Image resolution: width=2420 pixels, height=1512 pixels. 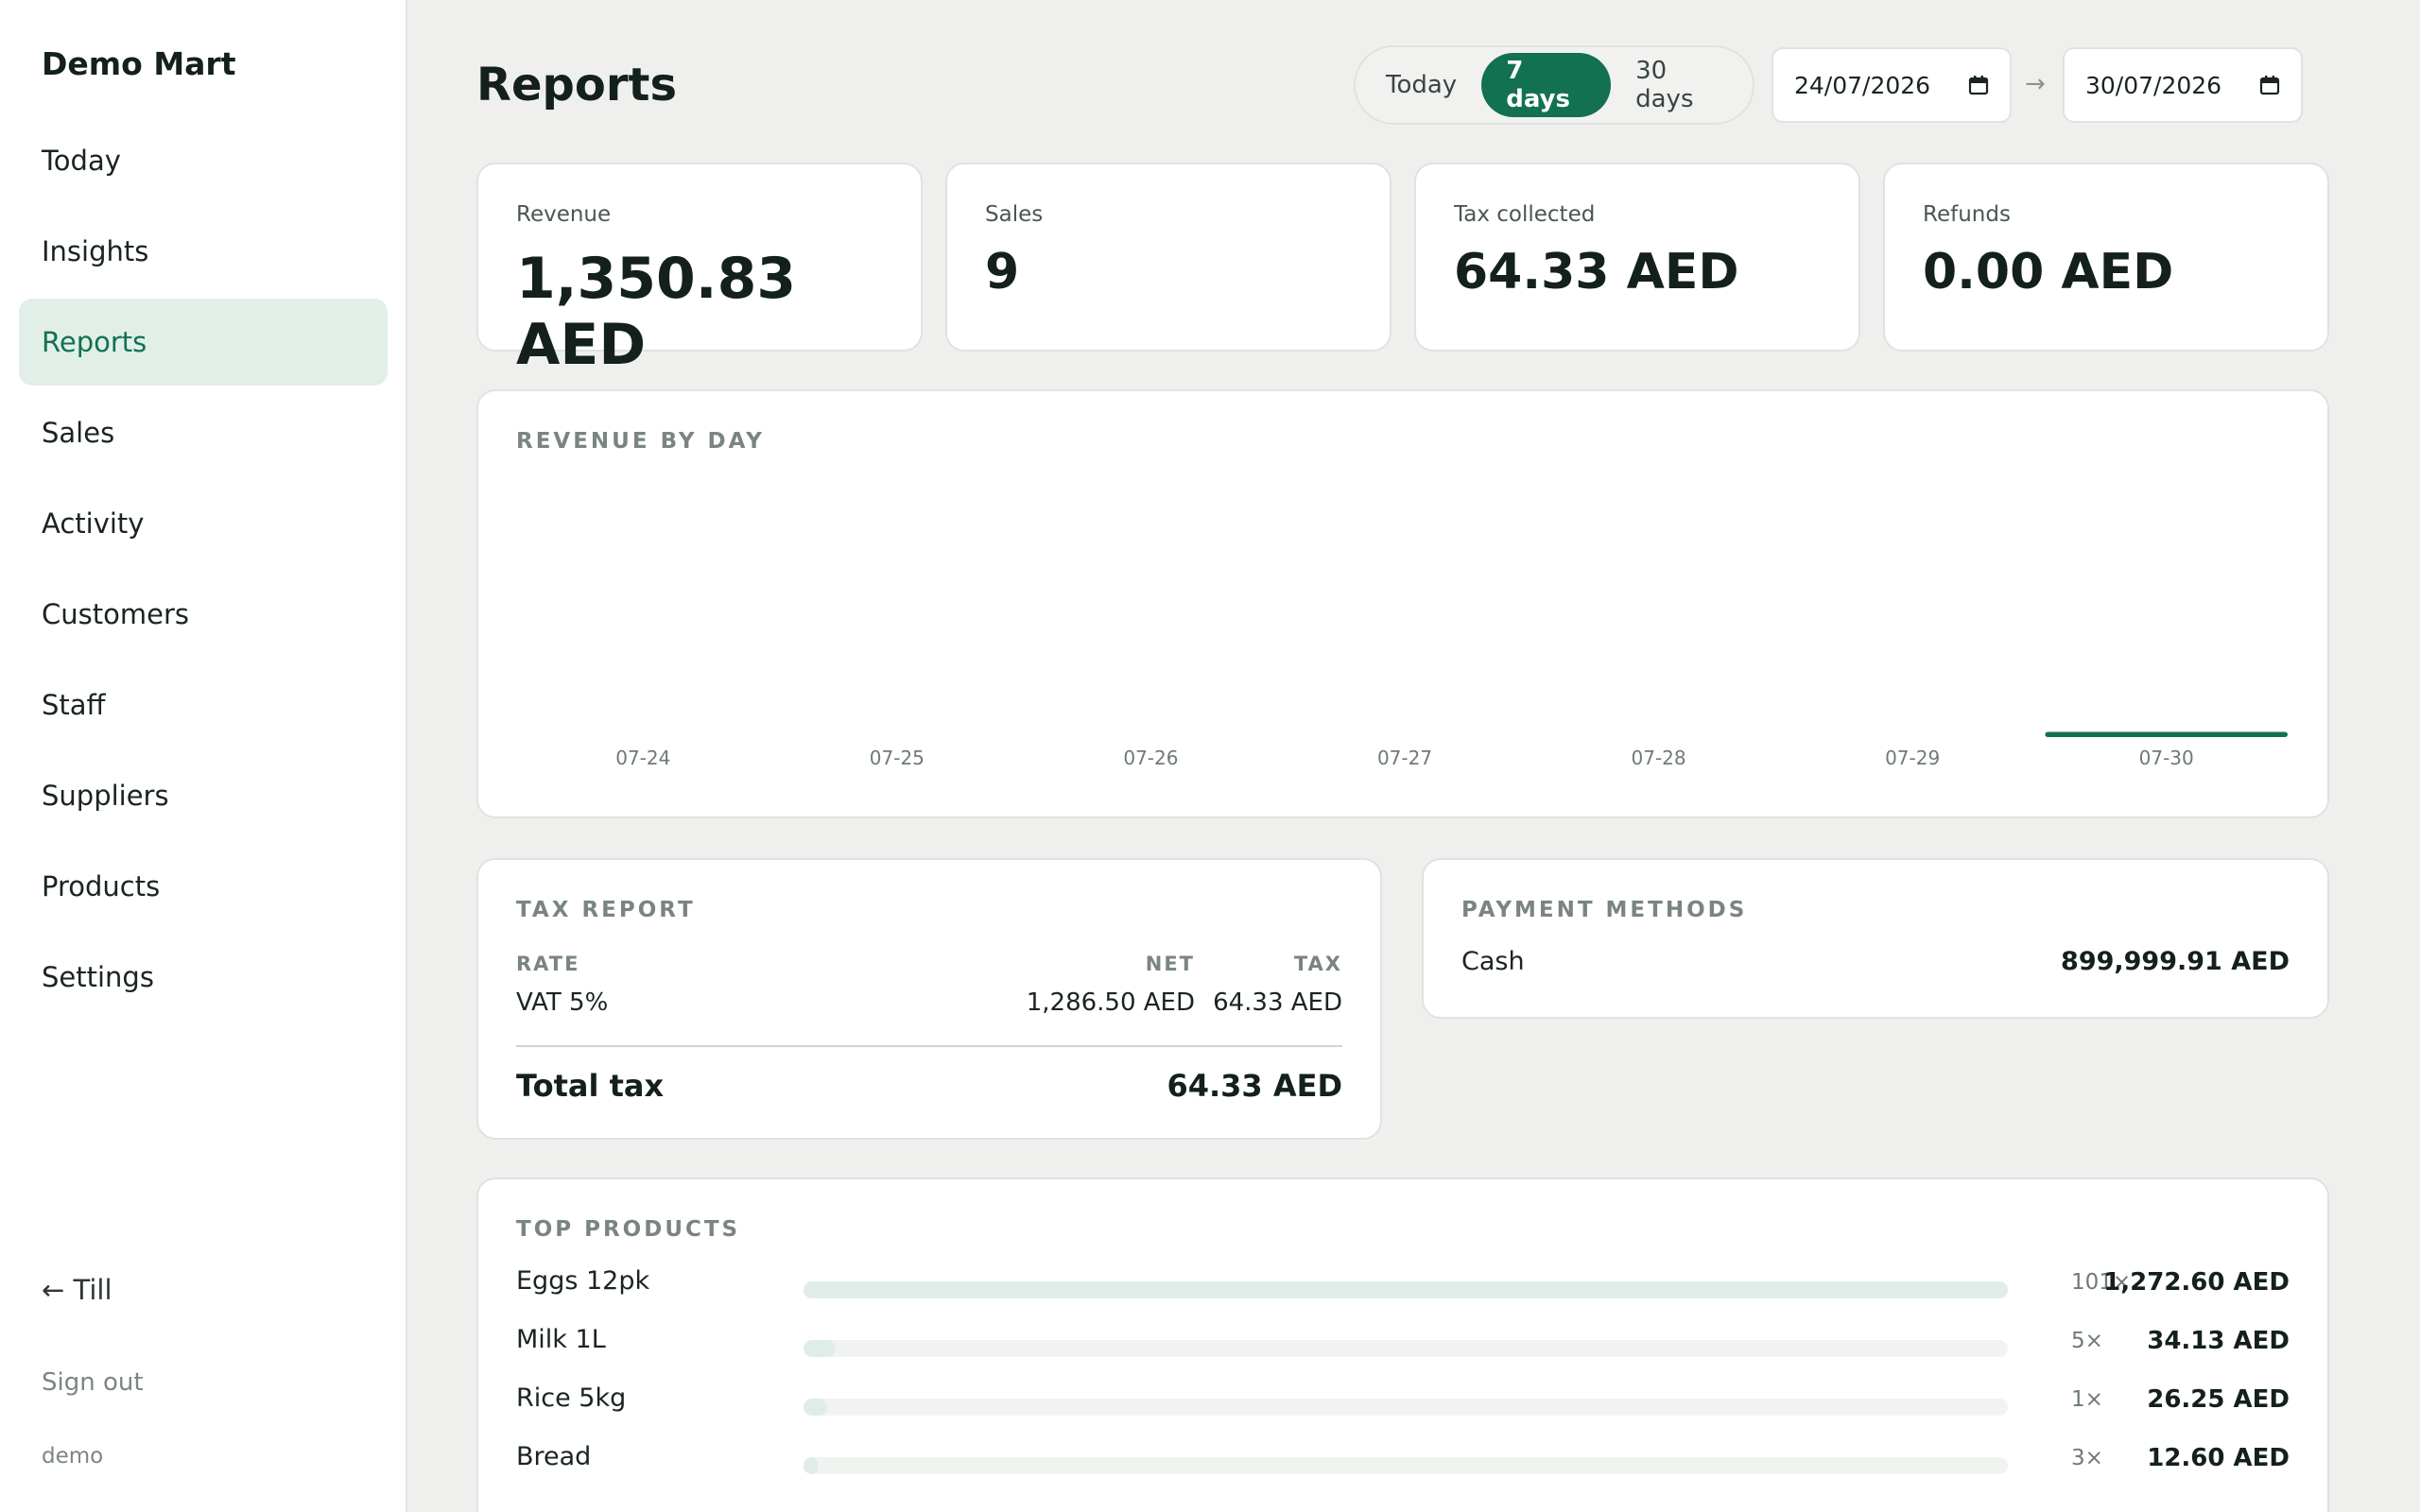 What do you see at coordinates (929, 1046) in the screenshot?
I see `tax-divider` at bounding box center [929, 1046].